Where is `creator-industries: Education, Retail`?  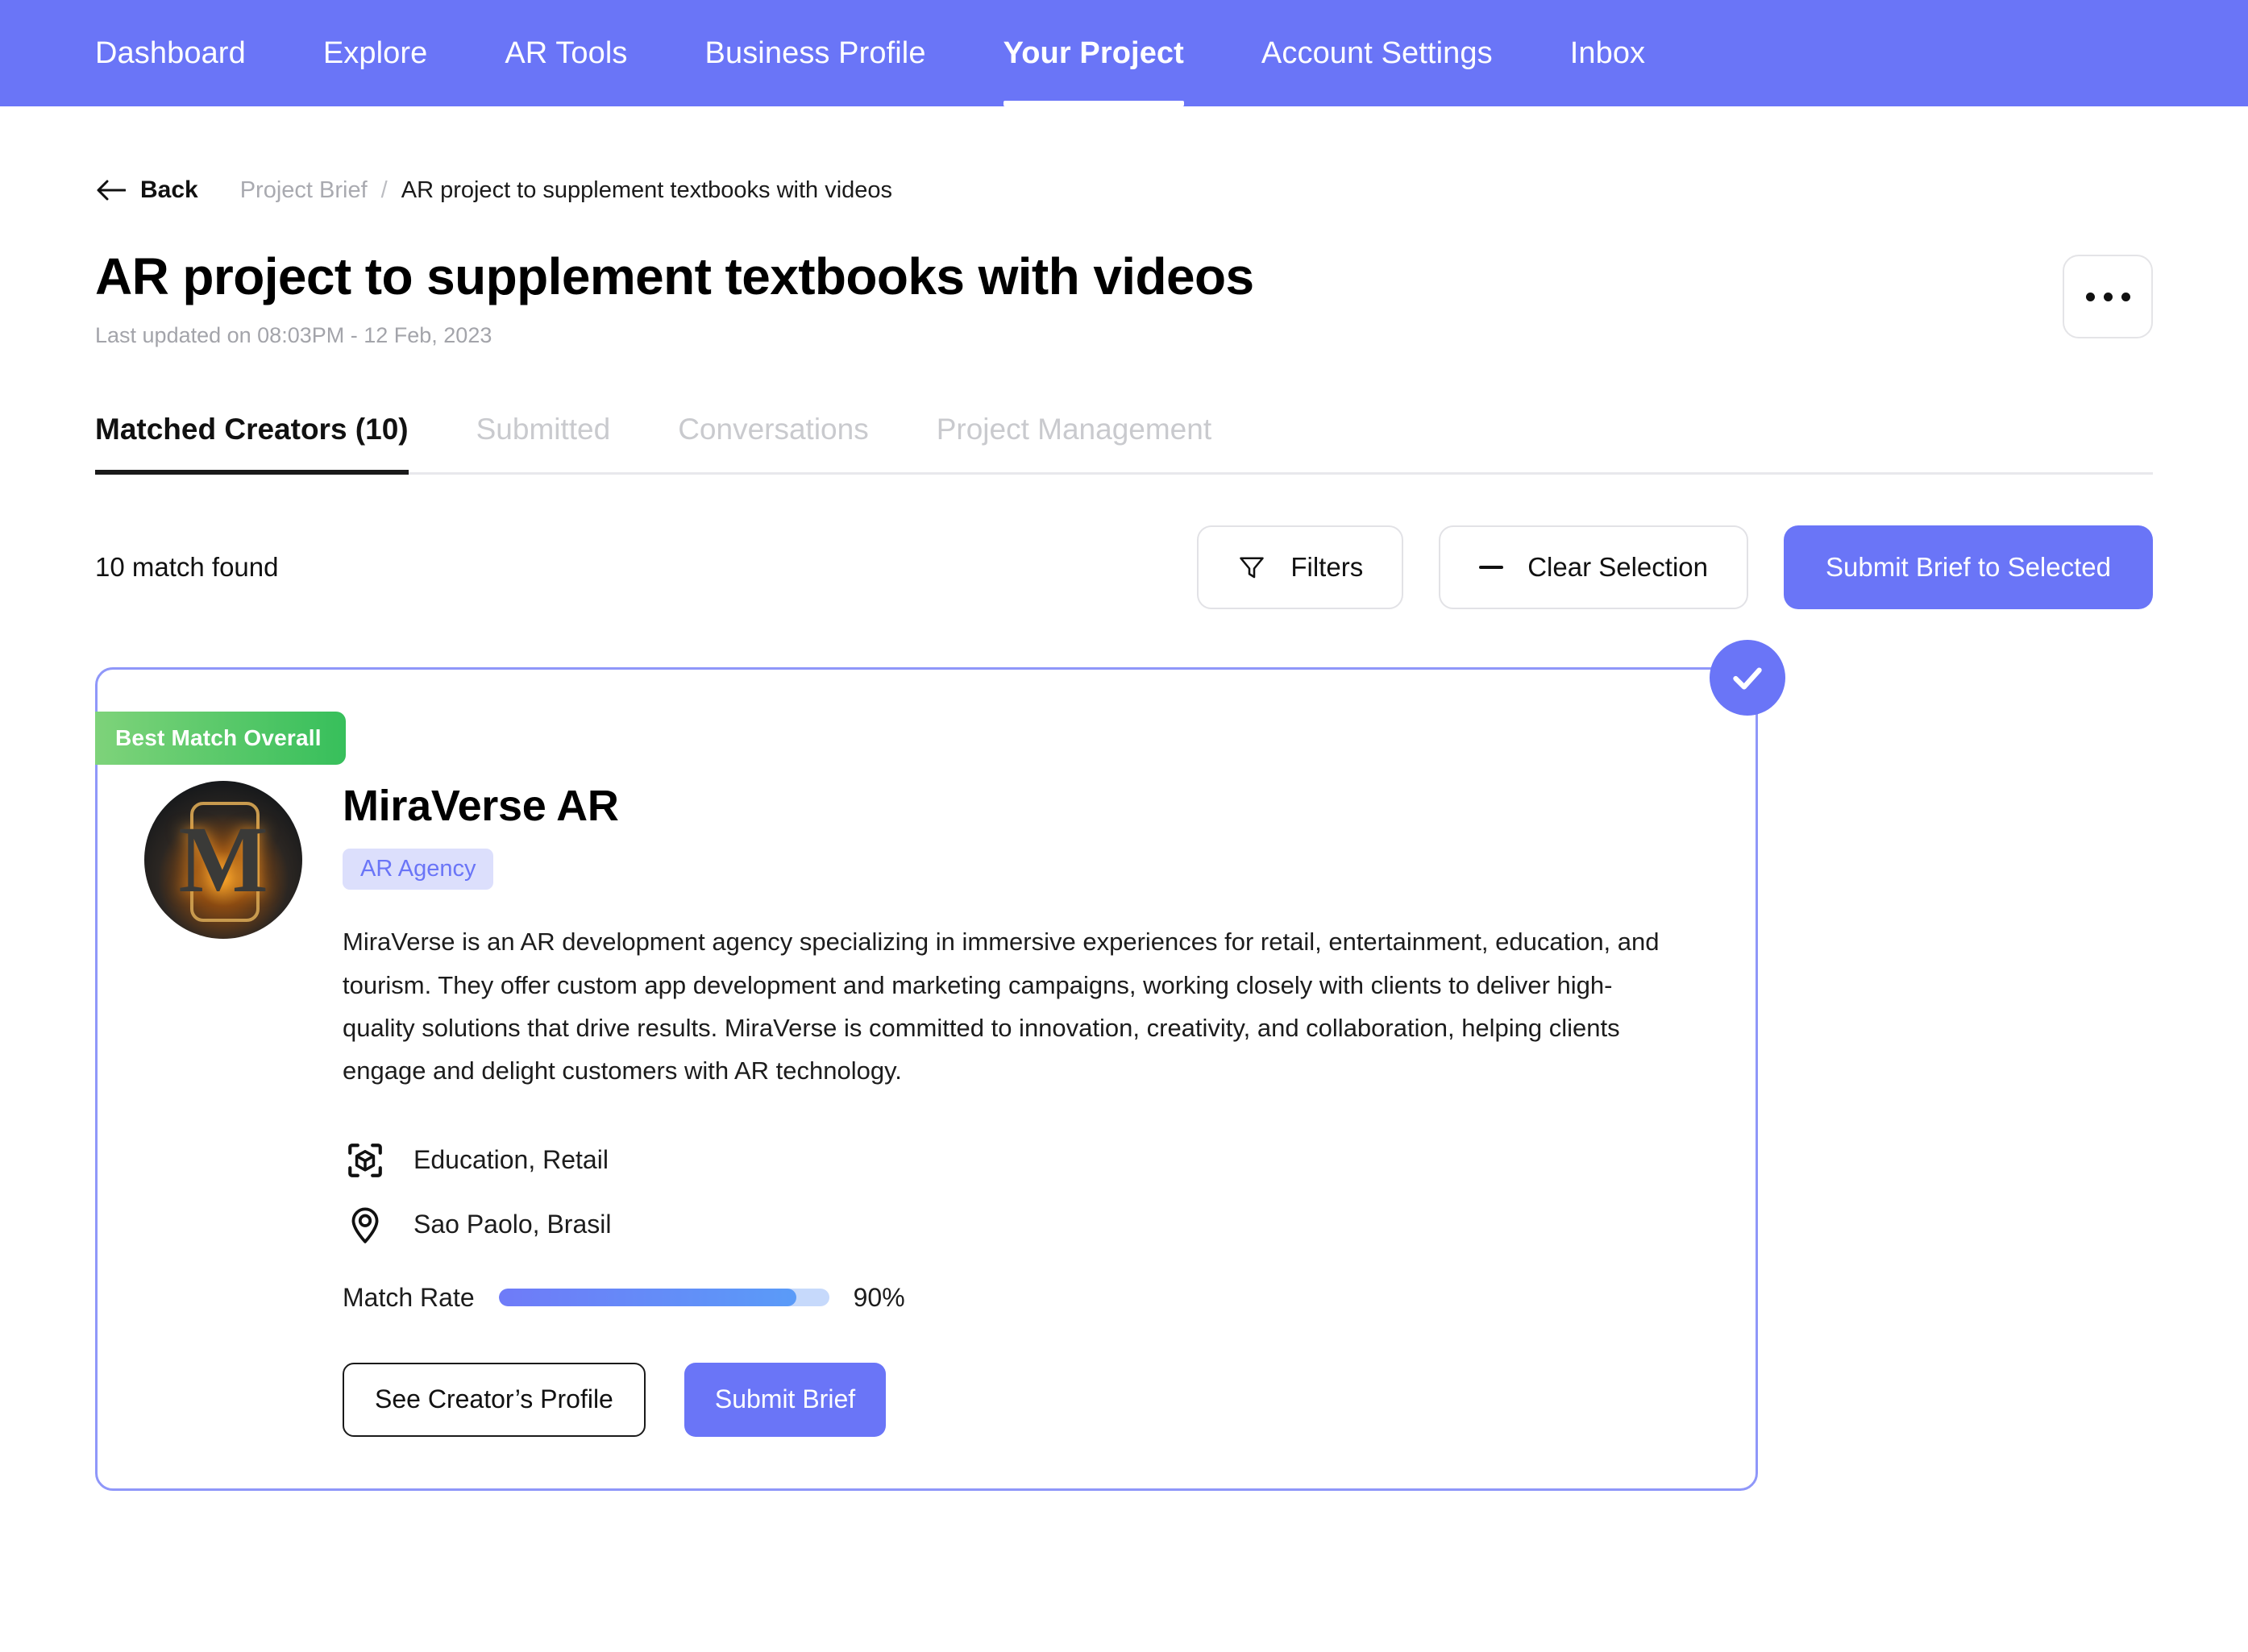
creator-industries: Education, Retail is located at coordinates (511, 1160).